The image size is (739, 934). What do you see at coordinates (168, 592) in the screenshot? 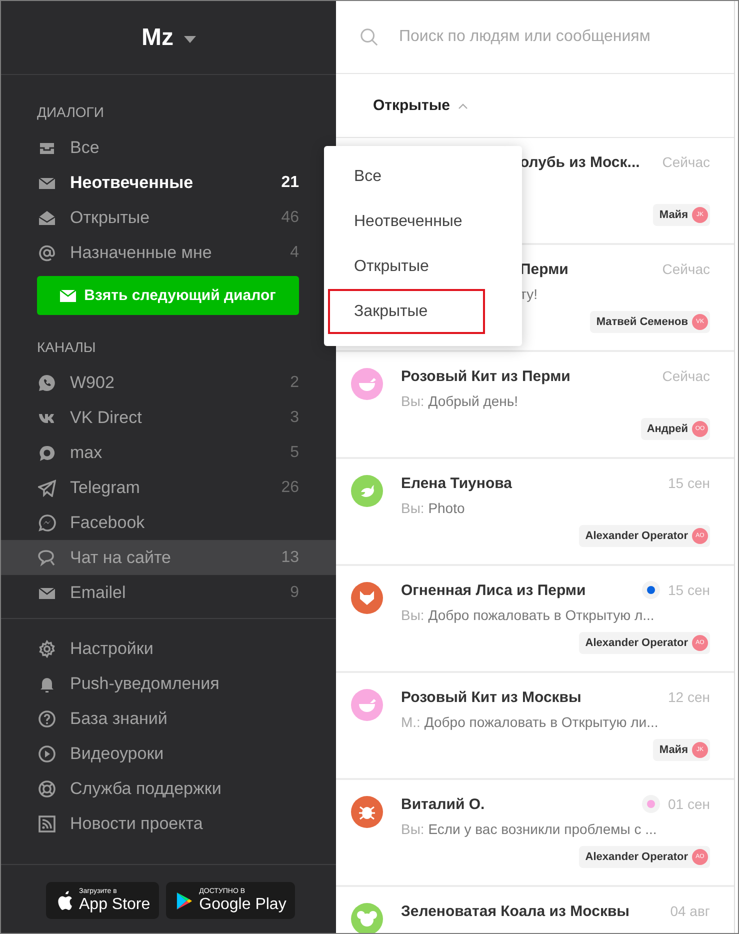
I see `nav-item: Emailel 9` at bounding box center [168, 592].